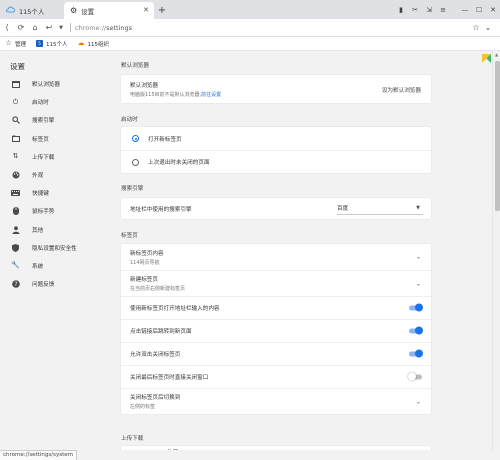  Describe the element at coordinates (35, 27) in the screenshot. I see `home-icon: ⌂` at that location.